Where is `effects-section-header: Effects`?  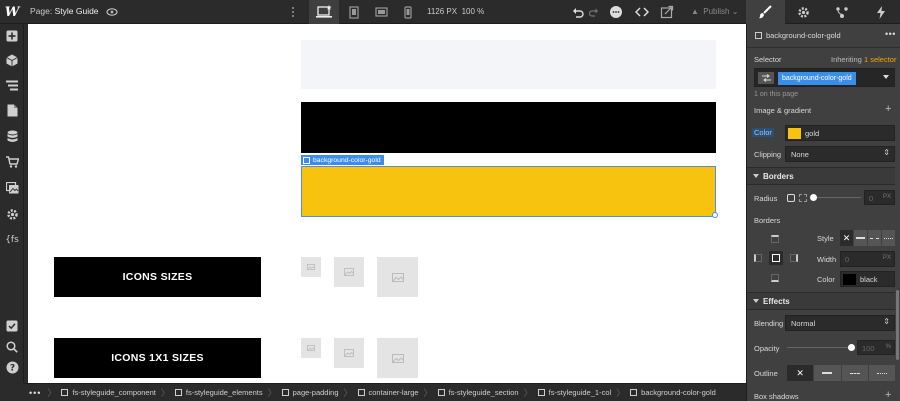 effects-section-header: Effects is located at coordinates (821, 301).